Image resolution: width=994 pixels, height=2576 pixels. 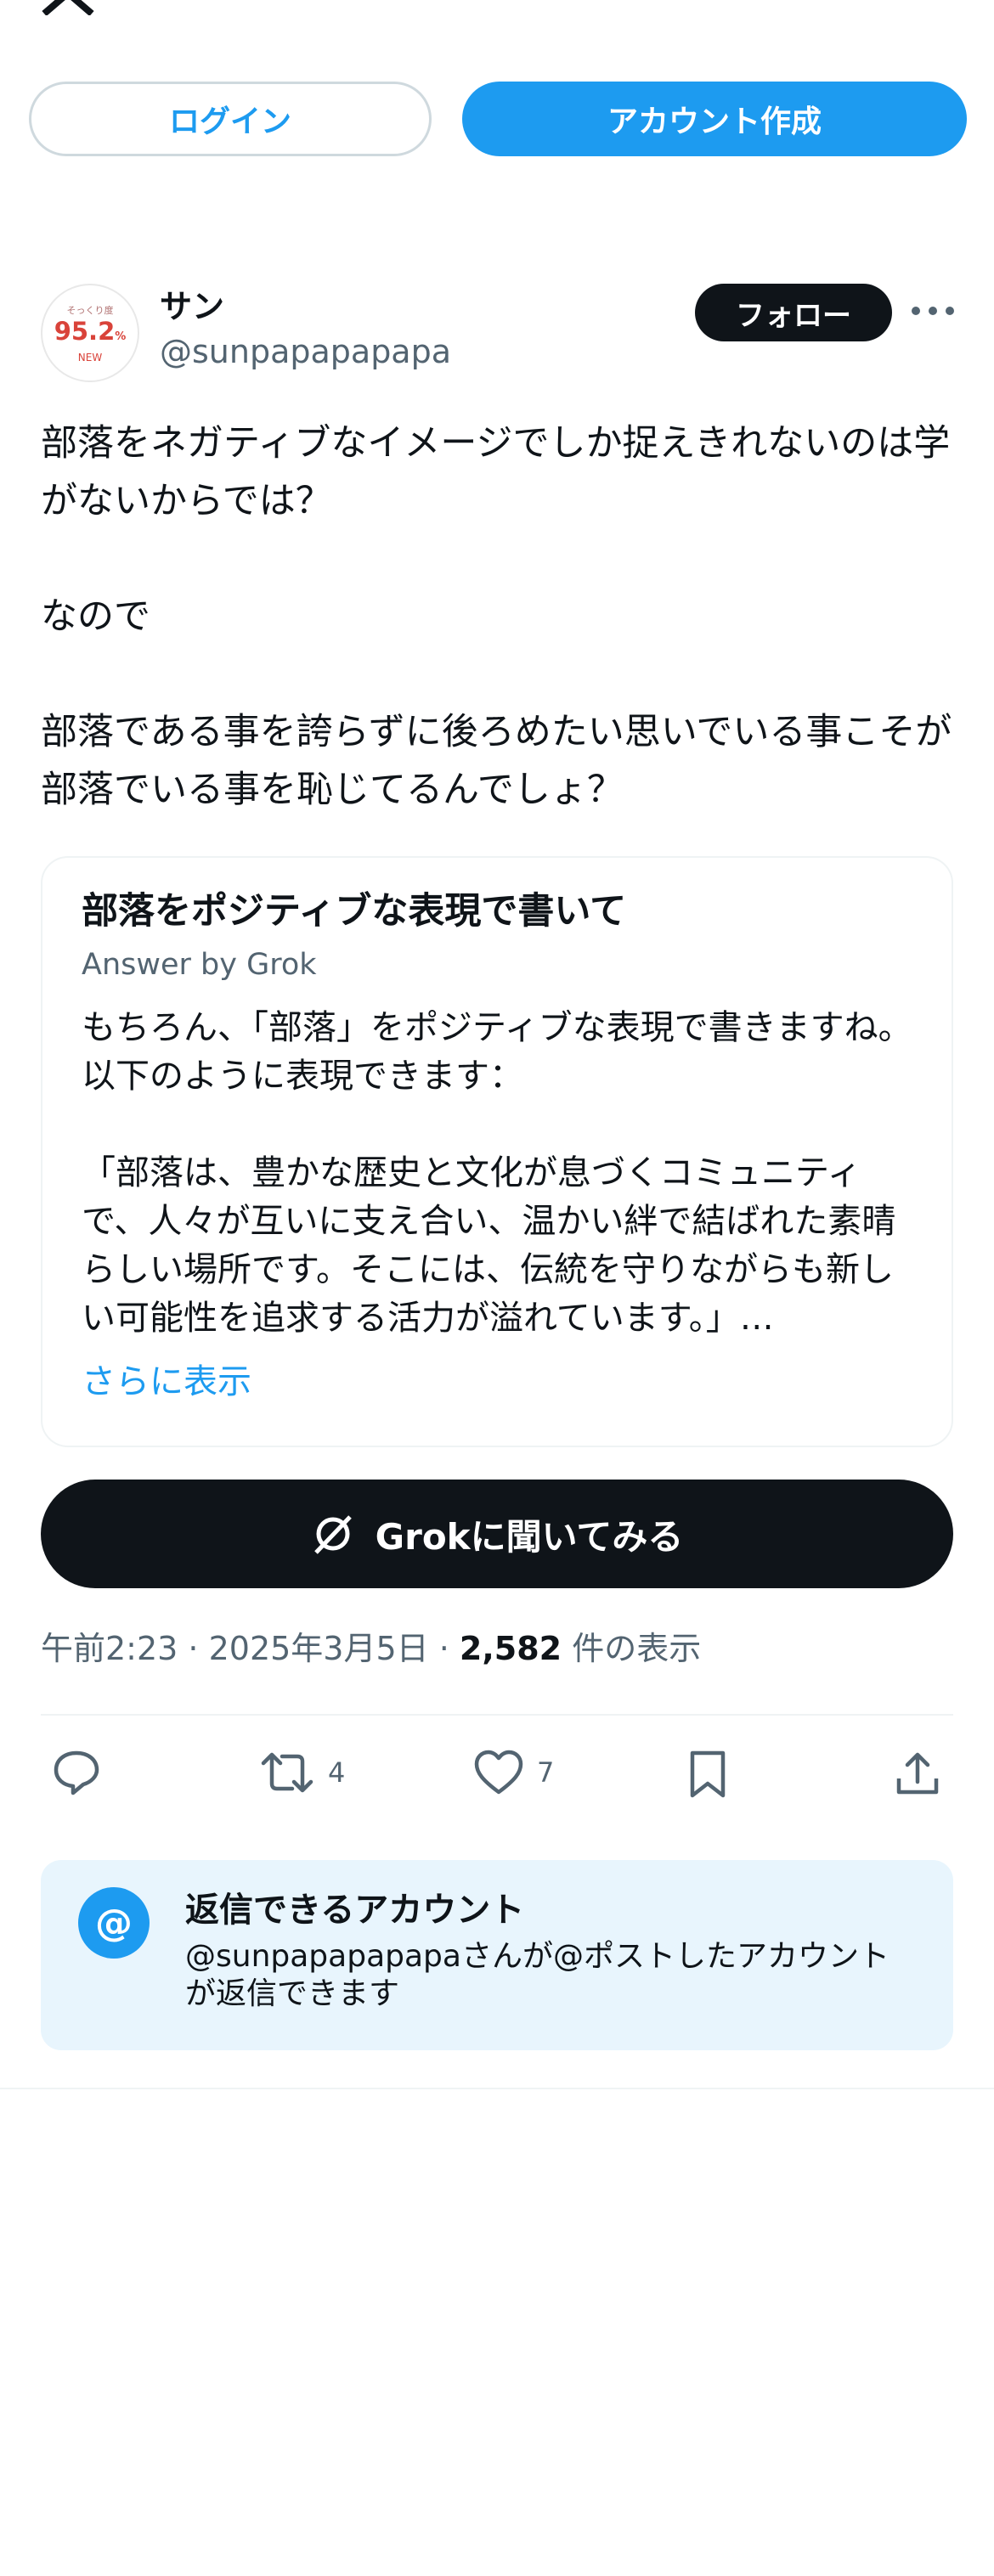 I want to click on retweet-count: 4, so click(x=337, y=1772).